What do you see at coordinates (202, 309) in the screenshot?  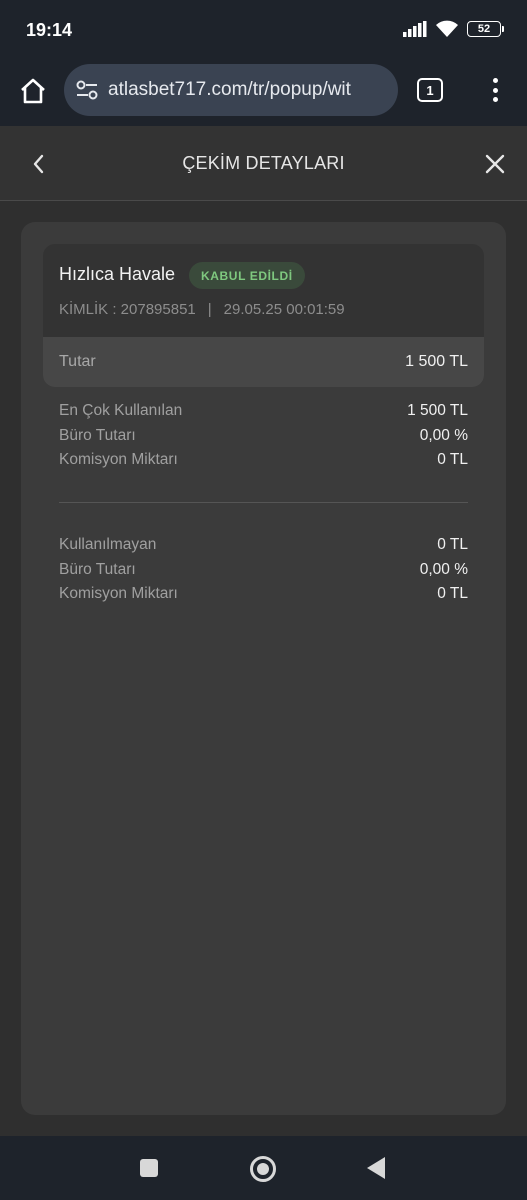 I see `transaction-meta: KİMLİK : 207895851 | 29.05.25 00:01:59` at bounding box center [202, 309].